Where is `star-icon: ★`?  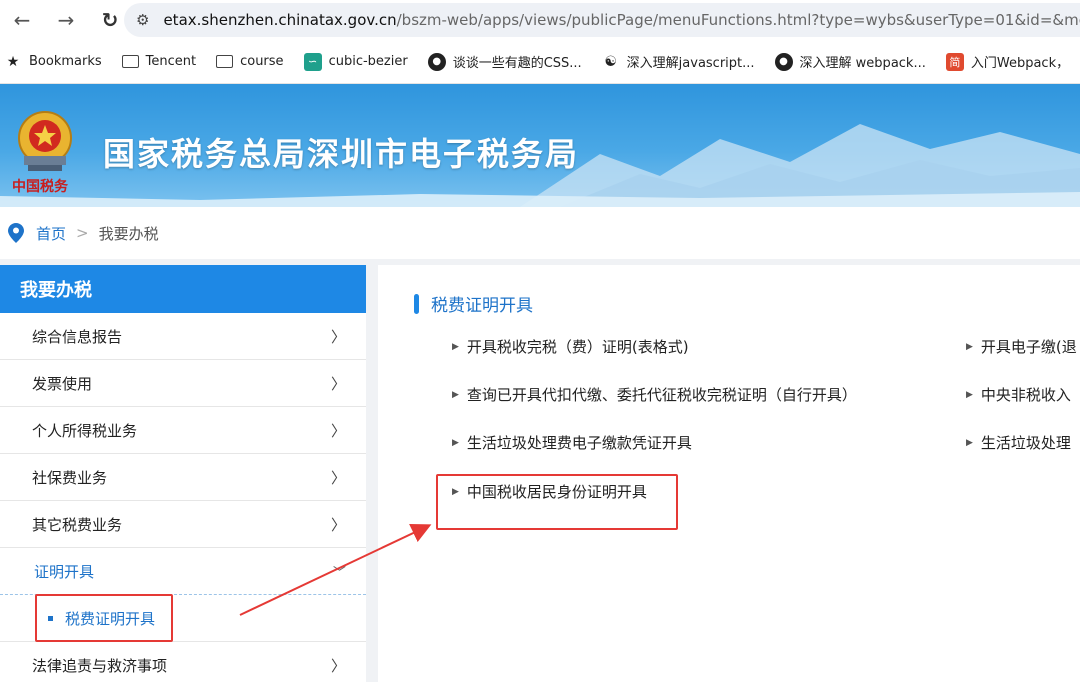 star-icon: ★ is located at coordinates (13, 61).